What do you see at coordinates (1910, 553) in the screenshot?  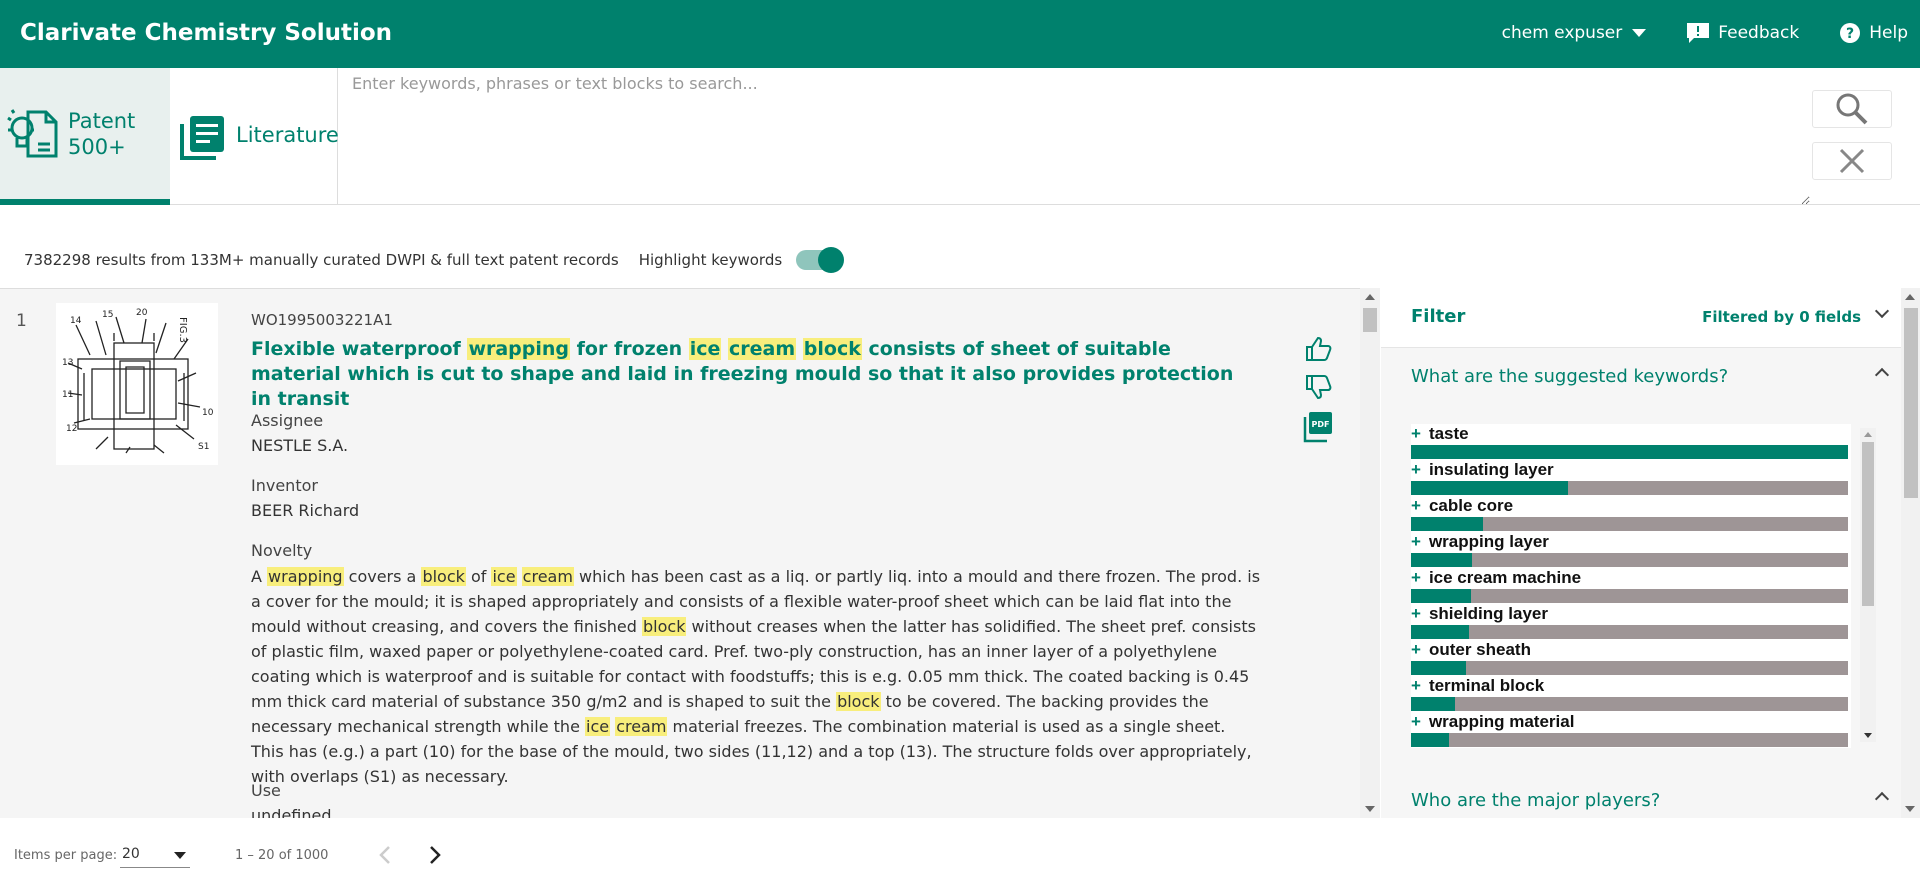 I see `filter-scrollbar` at bounding box center [1910, 553].